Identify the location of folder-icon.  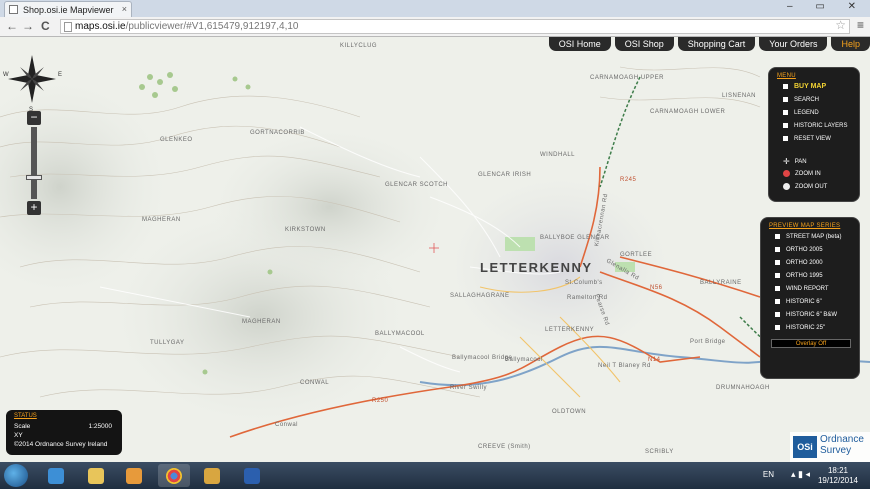
(96, 475).